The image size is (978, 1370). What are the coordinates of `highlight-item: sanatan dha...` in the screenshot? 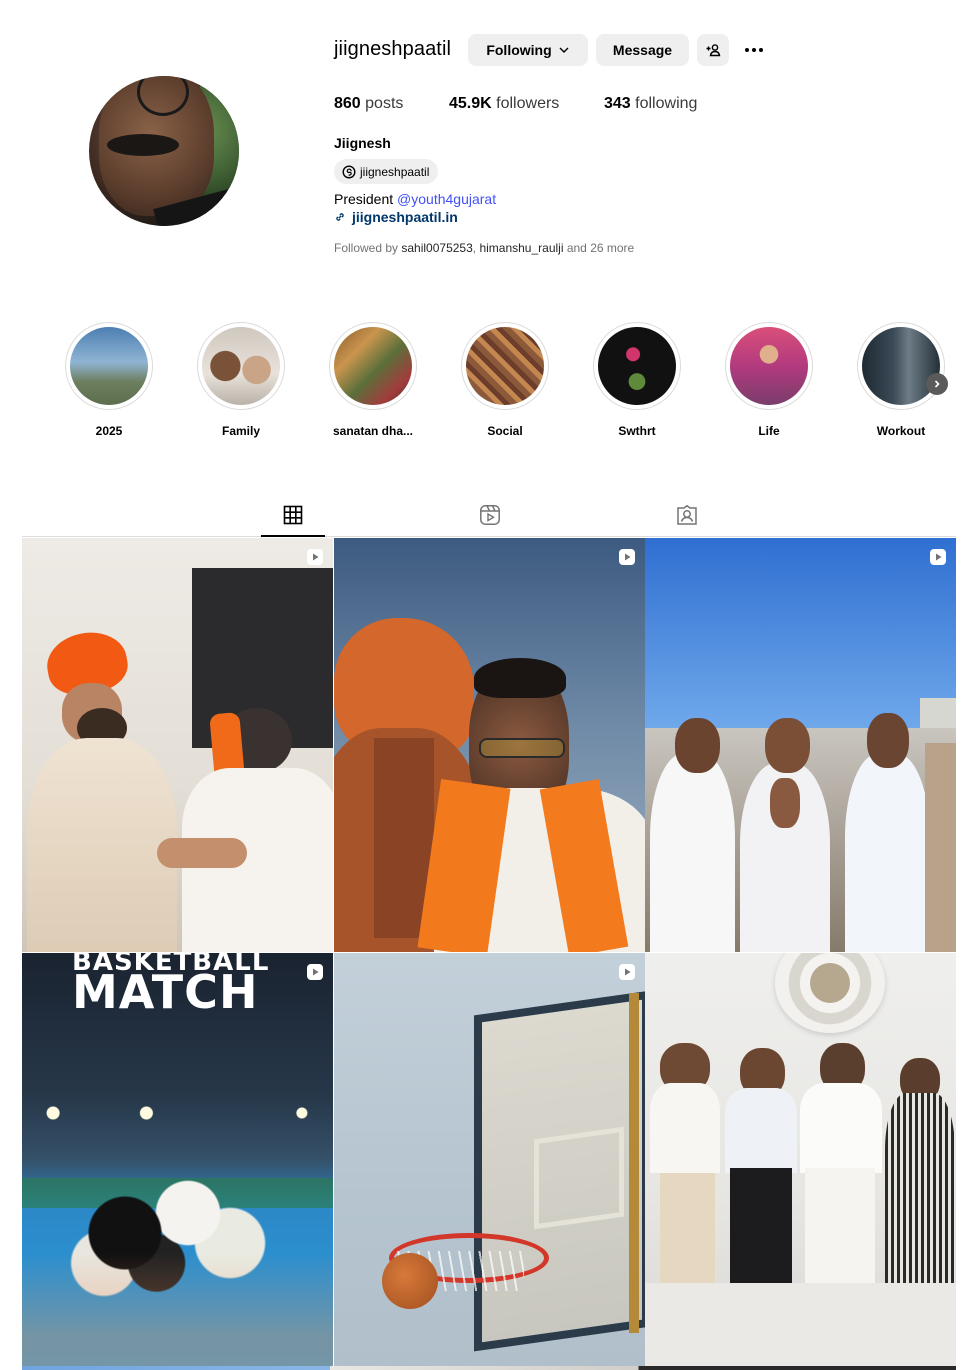 It's located at (373, 380).